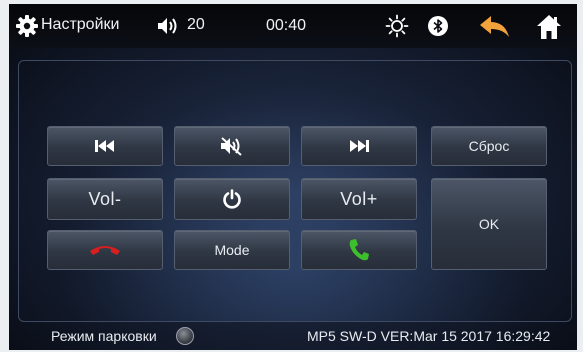 The image size is (583, 352). Describe the element at coordinates (104, 336) in the screenshot. I see `parking-mode-label: Режим парковки` at that location.